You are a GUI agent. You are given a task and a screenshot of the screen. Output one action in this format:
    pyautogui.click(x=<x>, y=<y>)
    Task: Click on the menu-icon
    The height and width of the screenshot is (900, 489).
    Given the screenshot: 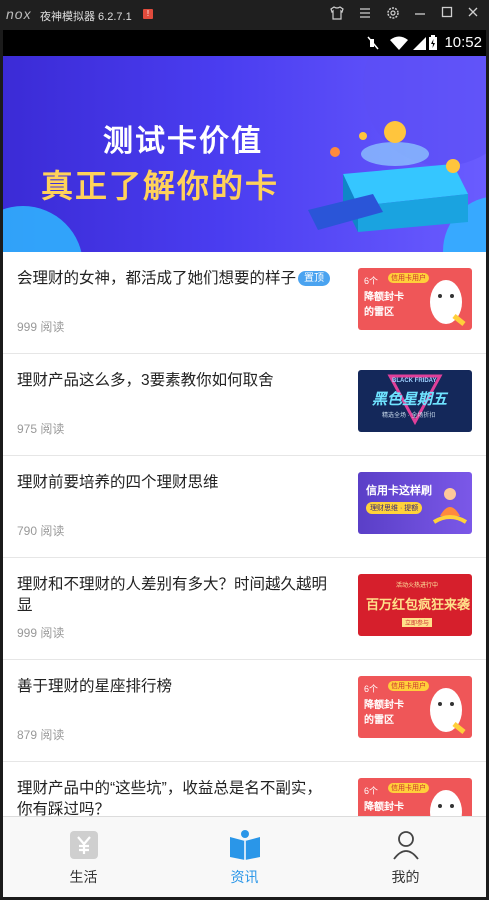 What is the action you would take?
    pyautogui.click(x=365, y=14)
    